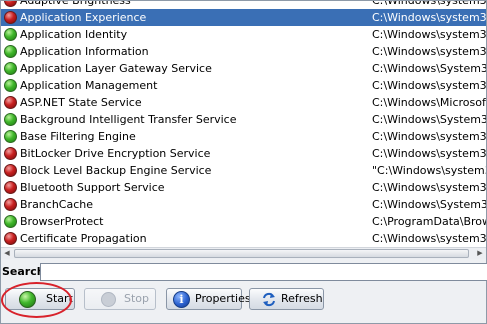 The width and height of the screenshot is (487, 324). What do you see at coordinates (480, 253) in the screenshot?
I see `scroll-right-arrow-icon: ▶` at bounding box center [480, 253].